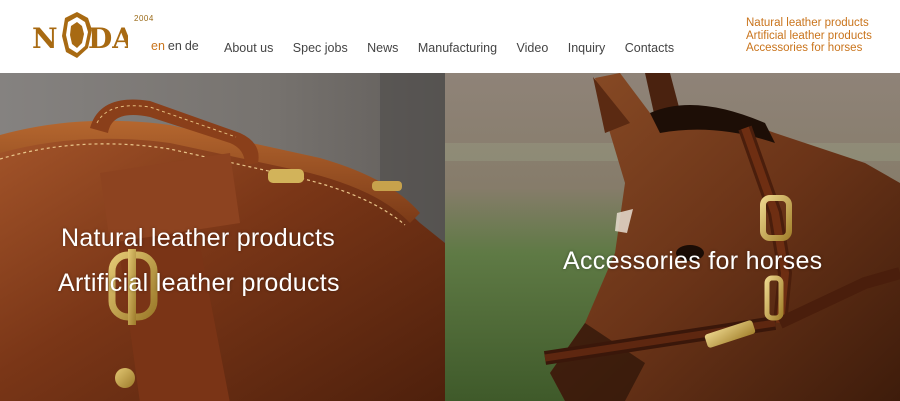 This screenshot has width=900, height=401. I want to click on nav-inquiry: Inquiry, so click(587, 48).